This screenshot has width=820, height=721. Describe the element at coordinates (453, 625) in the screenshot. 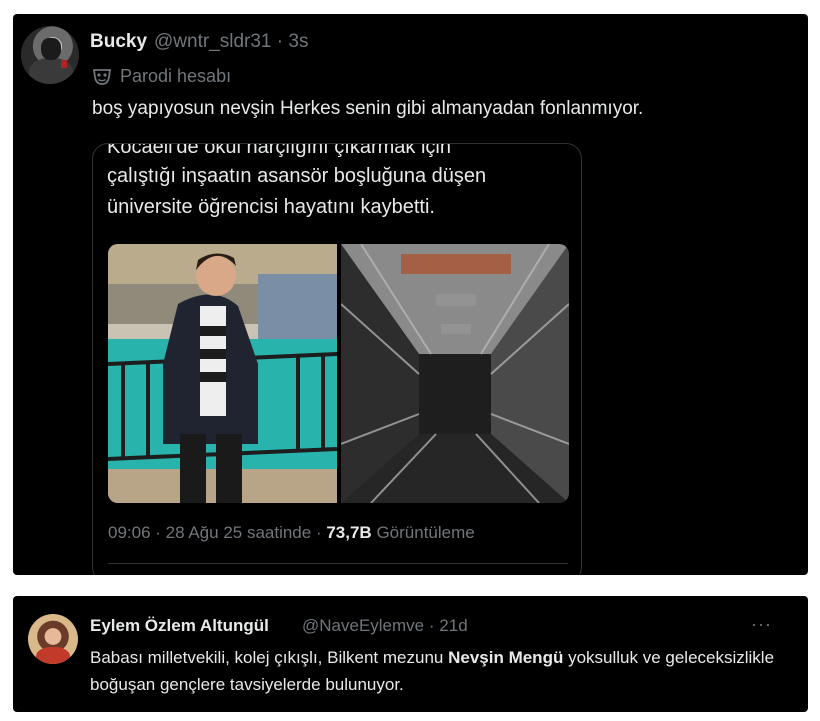

I see `tweet-time: 21d` at that location.